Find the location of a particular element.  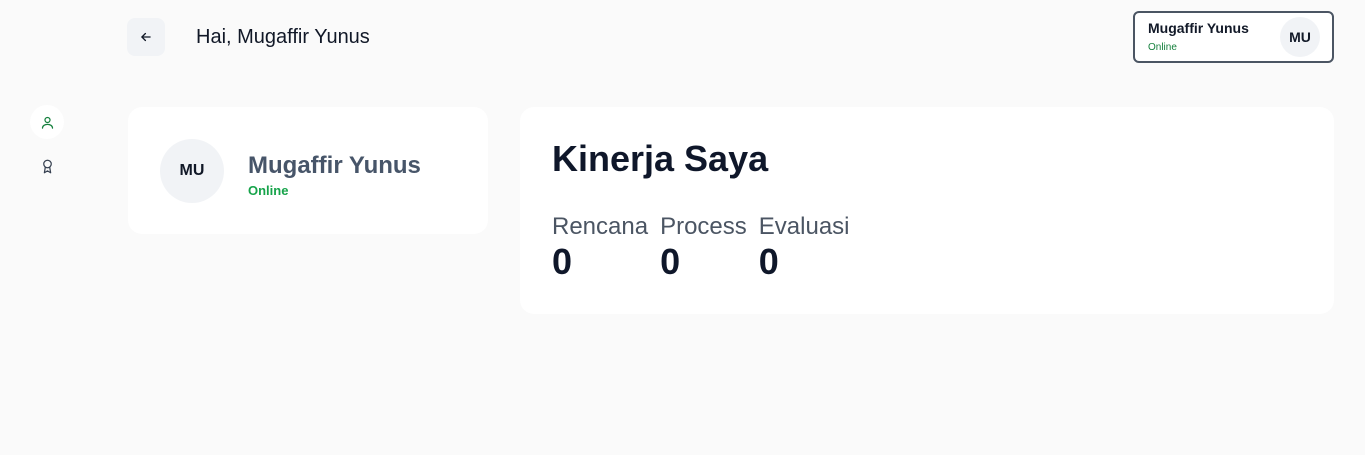

performance-stats: Rencana 0 Process 0 Evaluasi 0 is located at coordinates (707, 247).